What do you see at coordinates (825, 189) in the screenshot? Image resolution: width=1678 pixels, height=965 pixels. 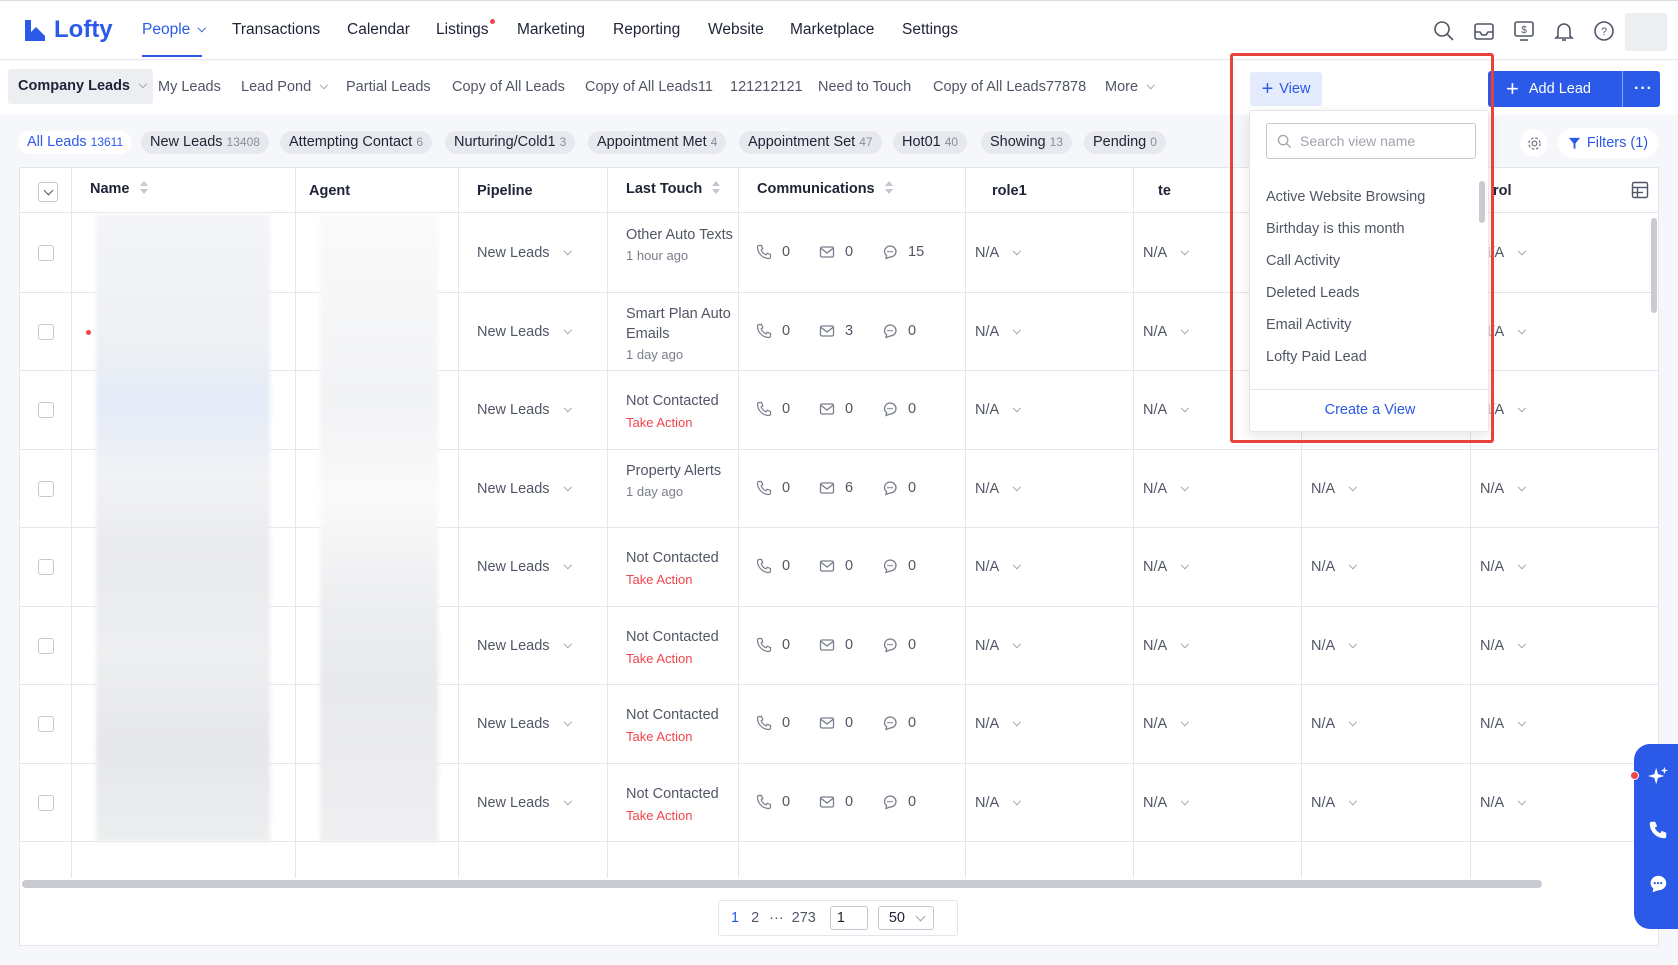 I see `column-header-communications: Communications` at bounding box center [825, 189].